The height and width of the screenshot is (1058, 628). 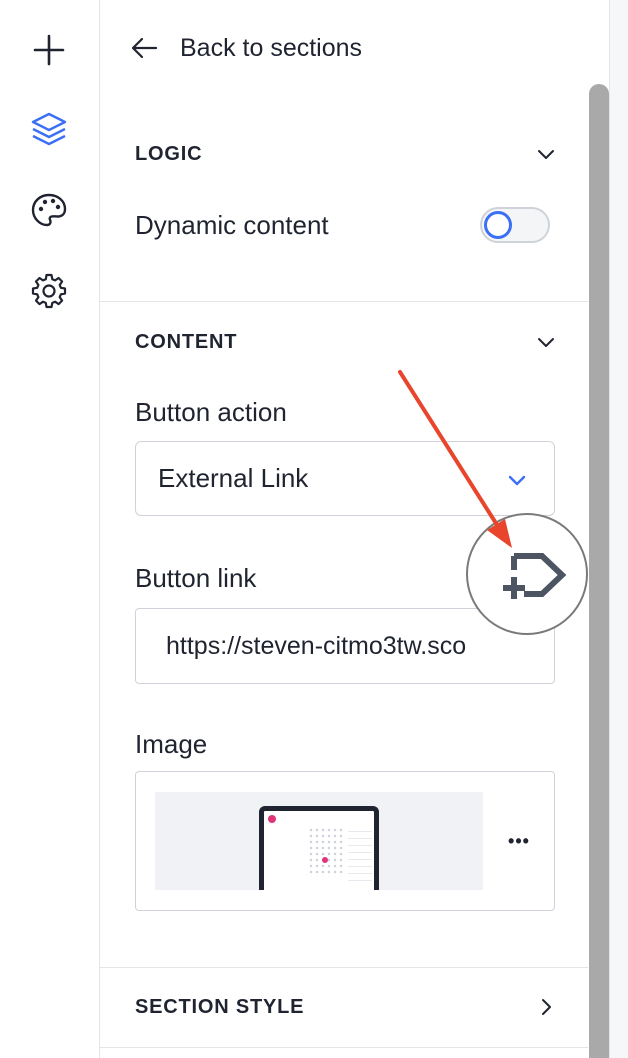 I want to click on back-label: Back to sections, so click(x=271, y=47).